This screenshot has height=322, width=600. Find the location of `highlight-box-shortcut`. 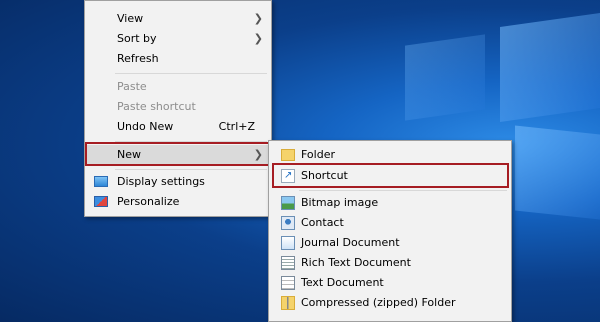

highlight-box-shortcut is located at coordinates (390, 175).